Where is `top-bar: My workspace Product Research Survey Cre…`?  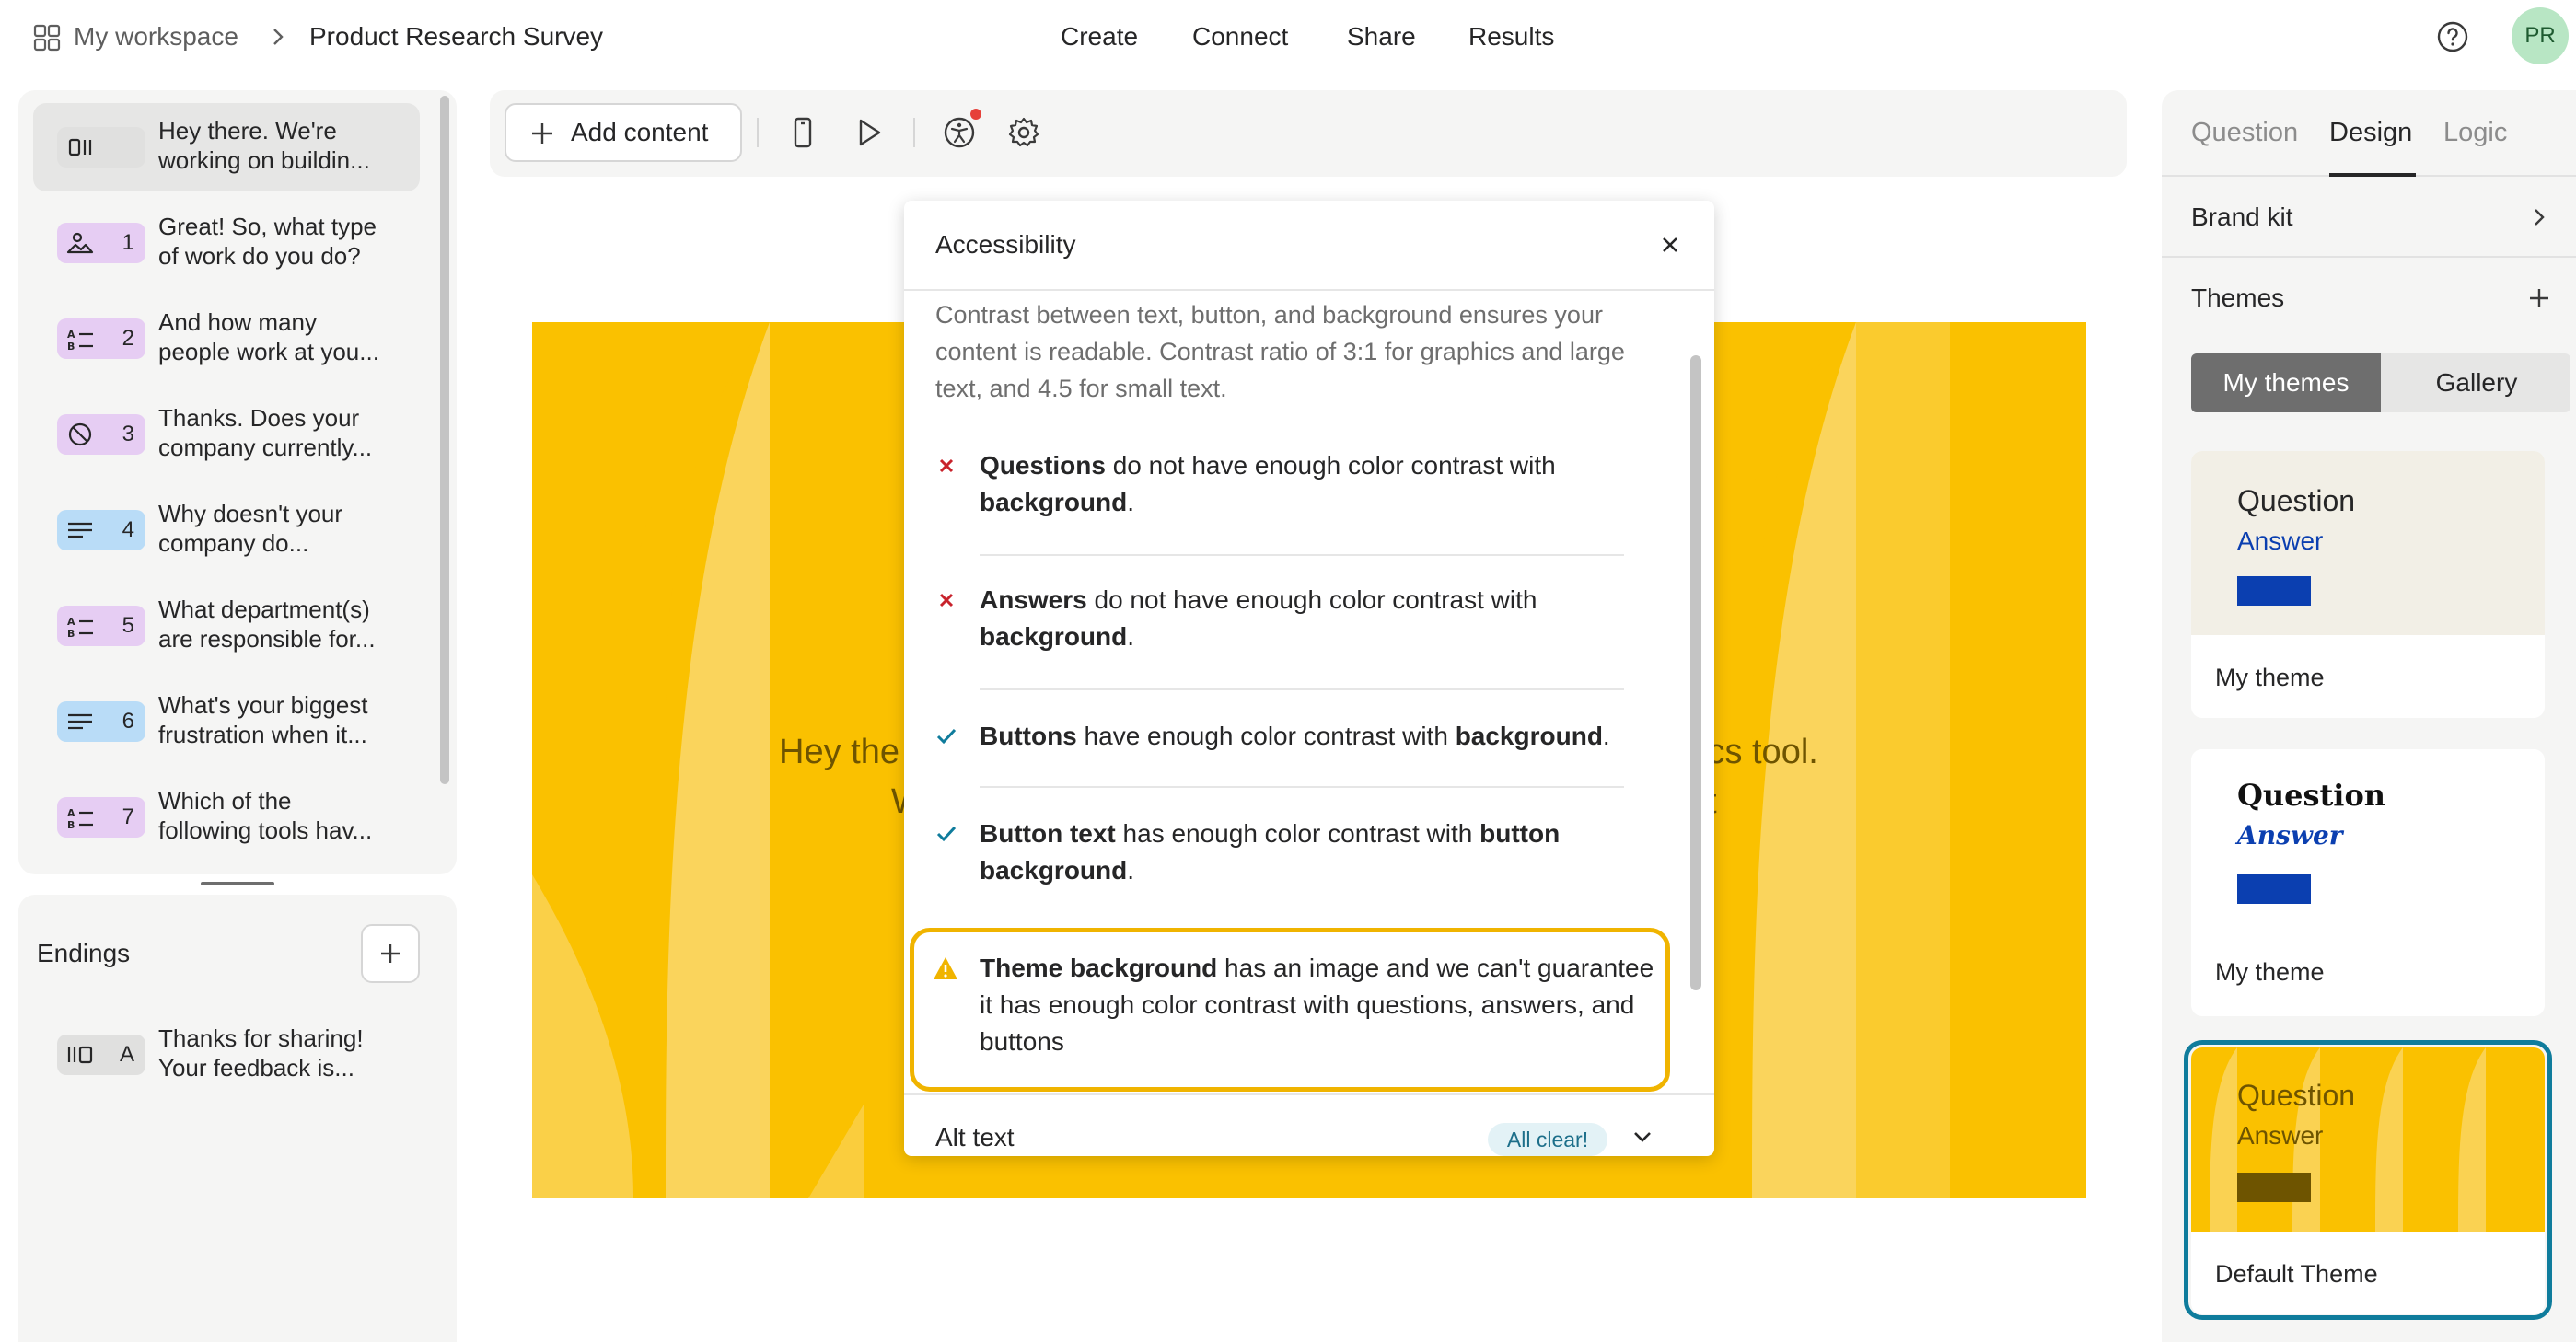 top-bar: My workspace Product Research Survey Cre… is located at coordinates (1288, 37).